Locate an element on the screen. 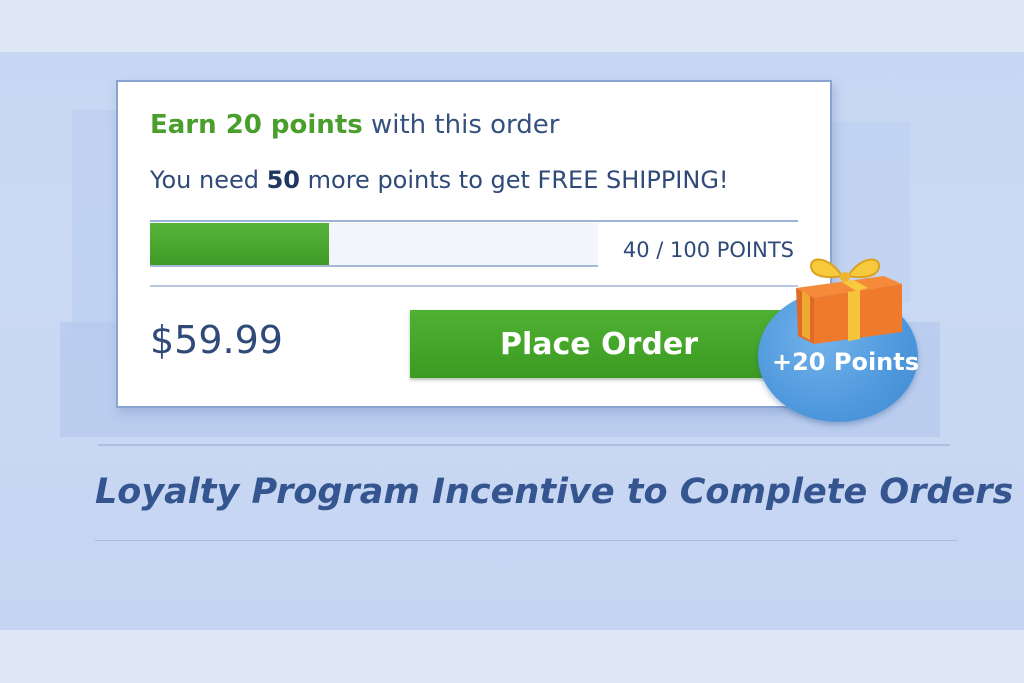 The image size is (1024, 683). earn-points-highlight: Earn 20 points is located at coordinates (256, 125).